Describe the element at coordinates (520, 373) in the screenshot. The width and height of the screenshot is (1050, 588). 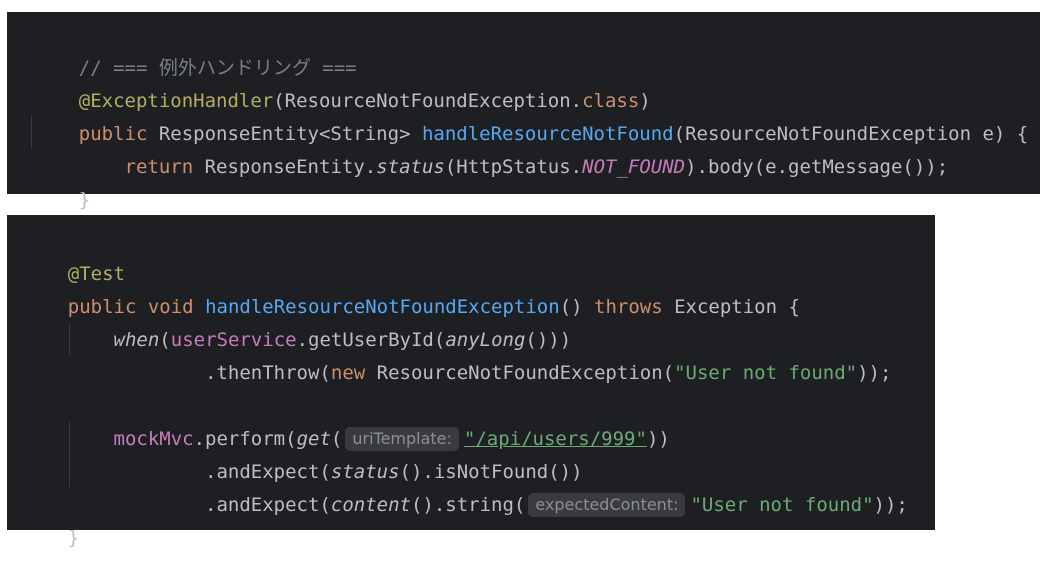
I see `code-text: ResourceNotFoundException(` at that location.